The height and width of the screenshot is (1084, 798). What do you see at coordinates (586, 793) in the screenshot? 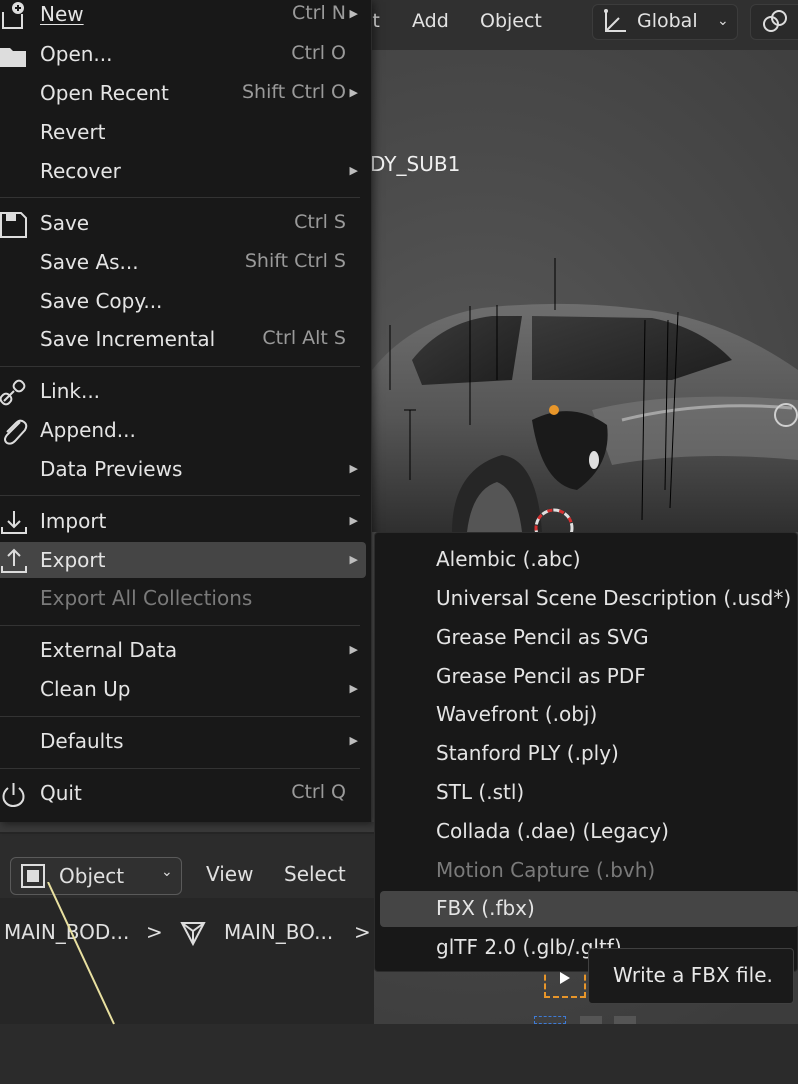
I see `export-item-stl: STL (.stl)` at bounding box center [586, 793].